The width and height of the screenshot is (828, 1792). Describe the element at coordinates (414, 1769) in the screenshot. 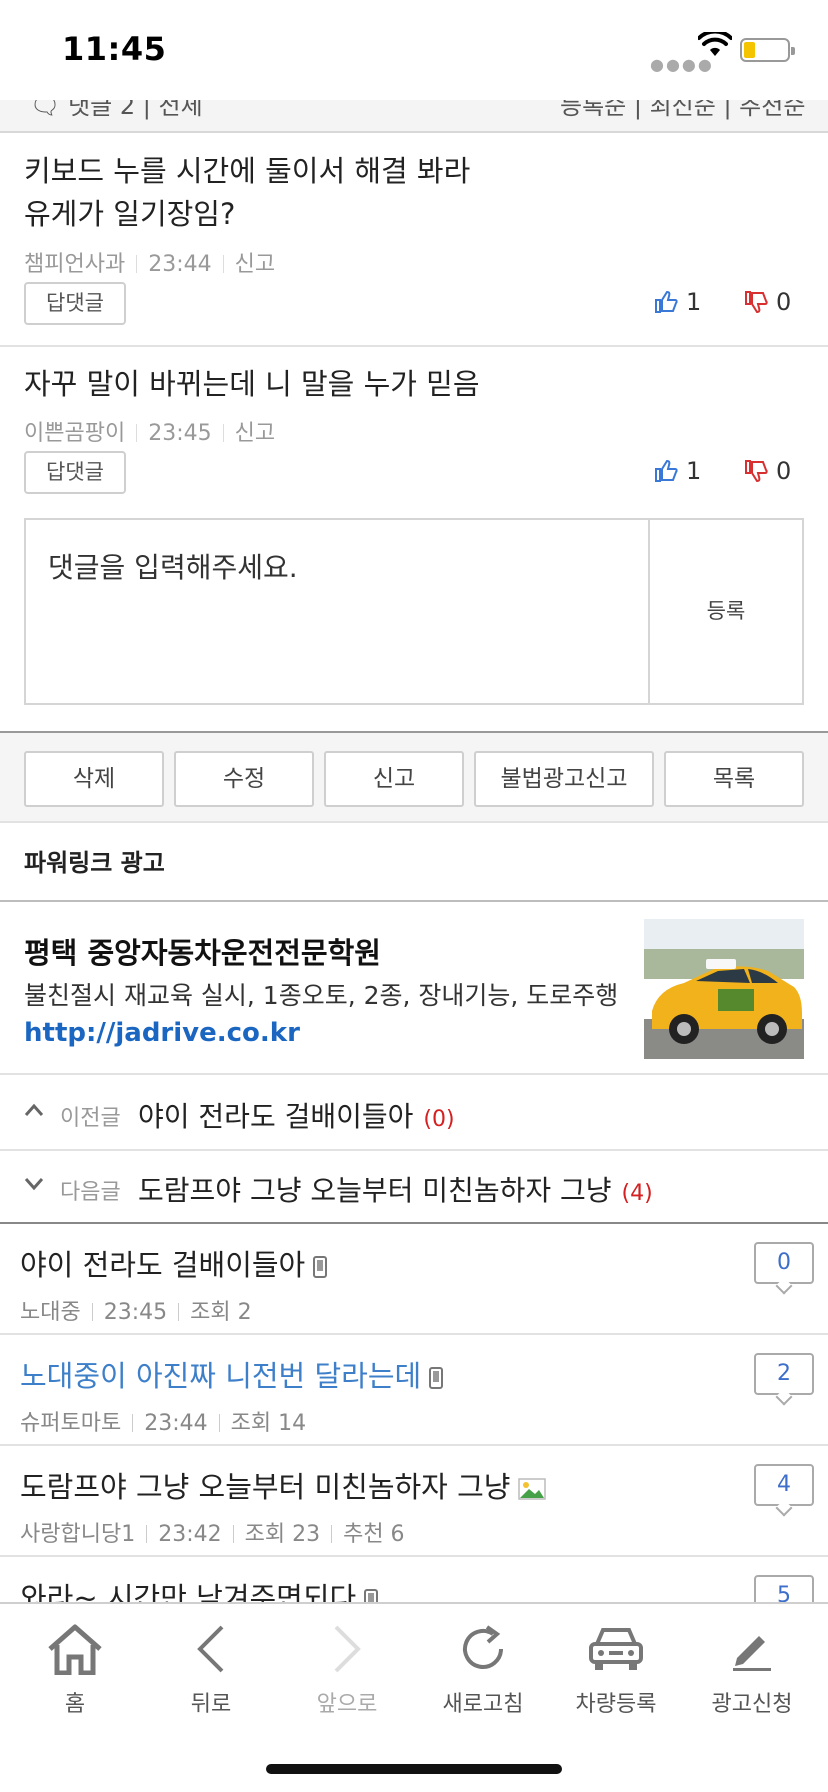

I see `home-indicator` at that location.